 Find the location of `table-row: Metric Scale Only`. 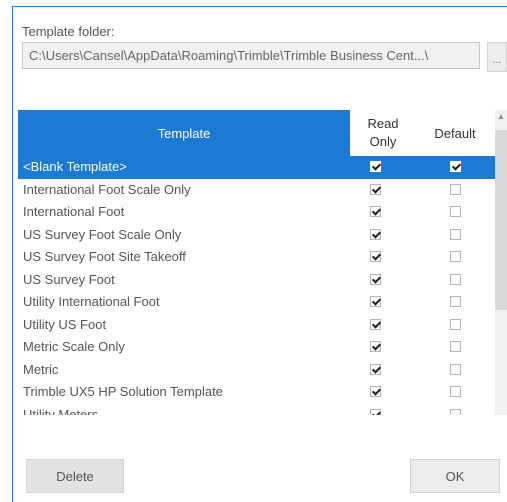

table-row: Metric Scale Only is located at coordinates (256, 347).